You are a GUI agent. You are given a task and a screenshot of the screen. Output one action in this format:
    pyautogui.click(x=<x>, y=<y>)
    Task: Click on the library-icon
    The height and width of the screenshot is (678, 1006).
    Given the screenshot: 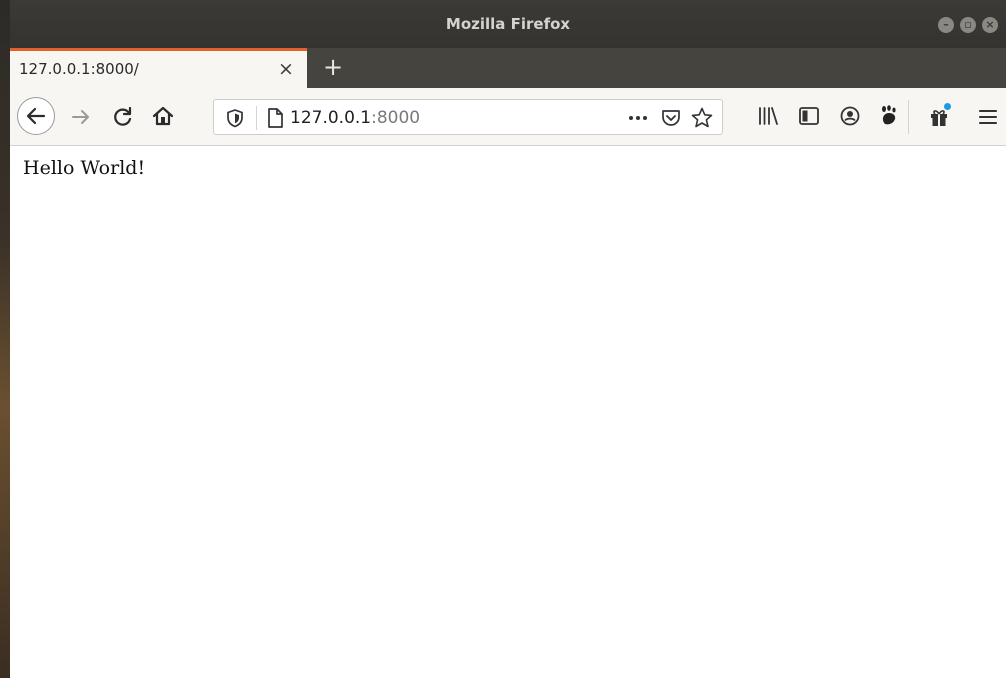 What is the action you would take?
    pyautogui.click(x=768, y=116)
    